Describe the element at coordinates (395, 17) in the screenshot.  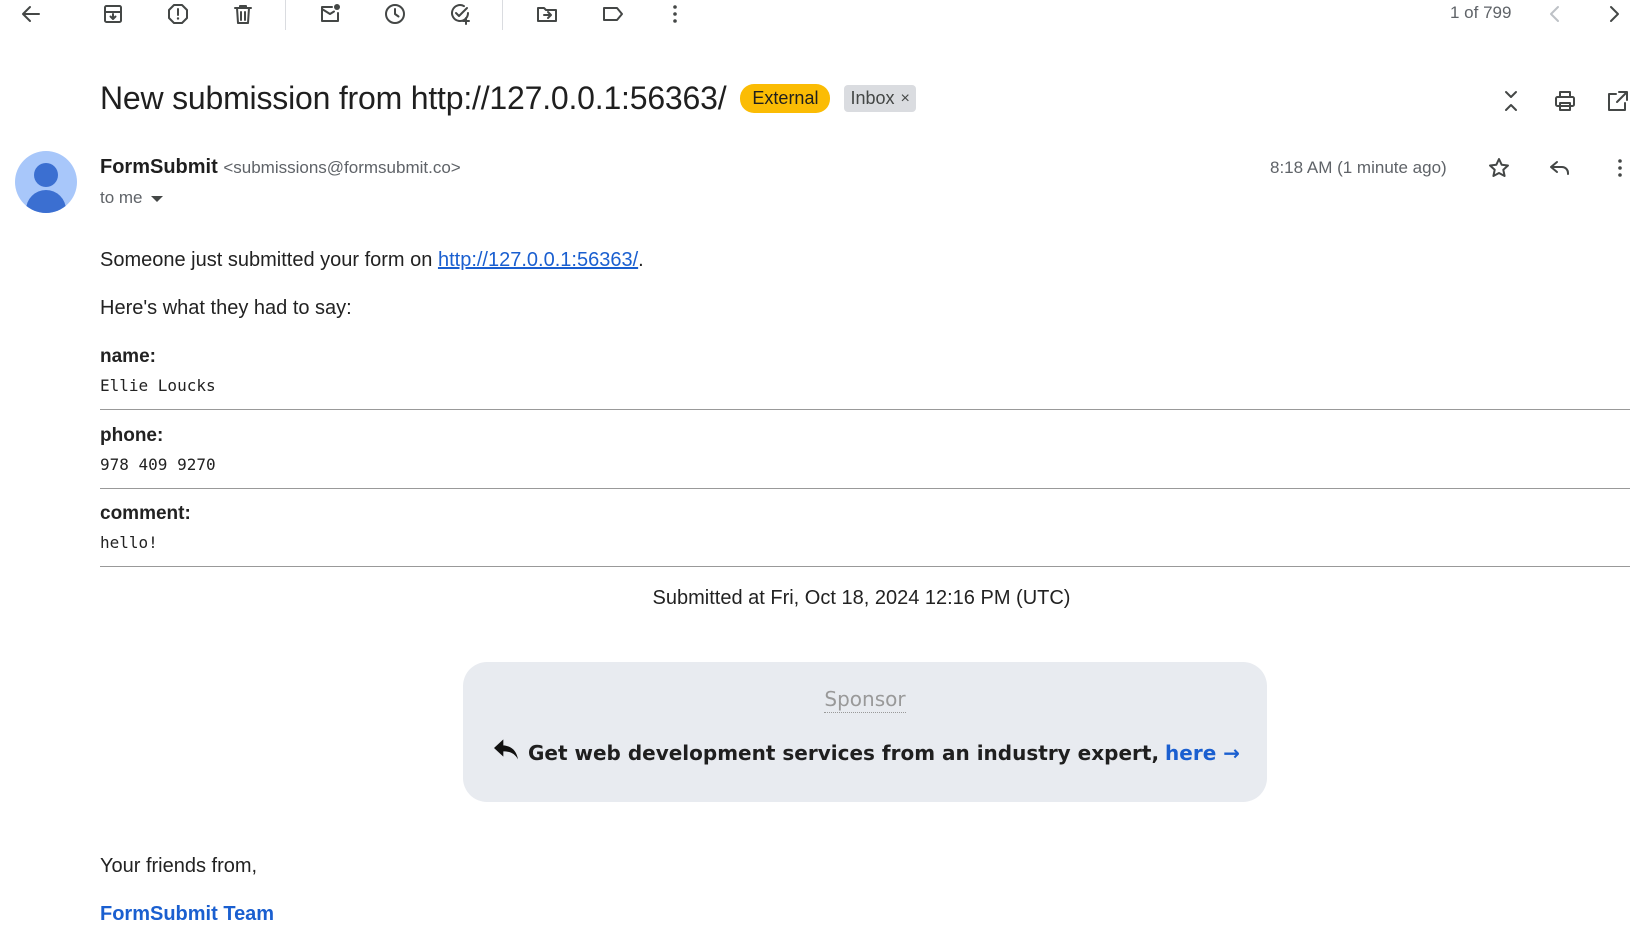
I see `snooze-icon` at that location.